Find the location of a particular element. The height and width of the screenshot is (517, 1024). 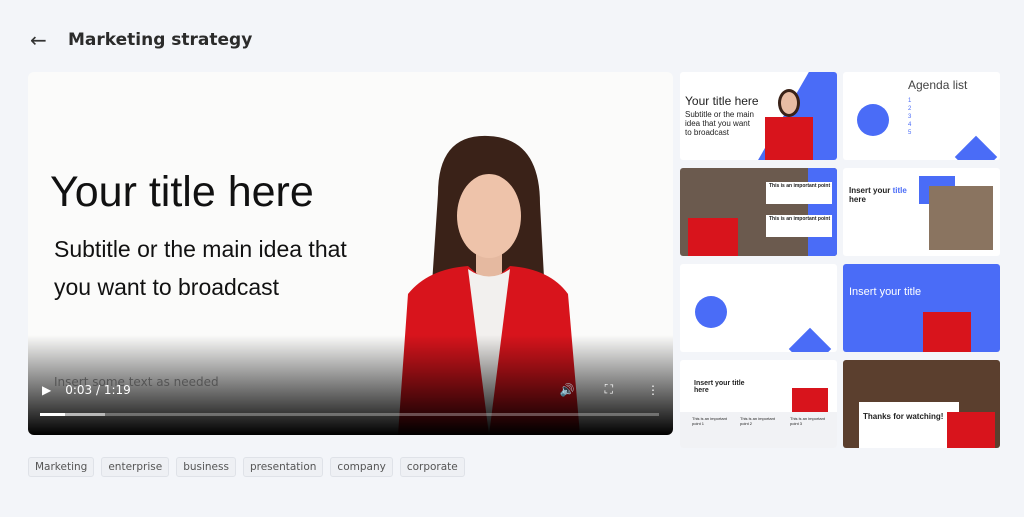

tag: company is located at coordinates (361, 467).